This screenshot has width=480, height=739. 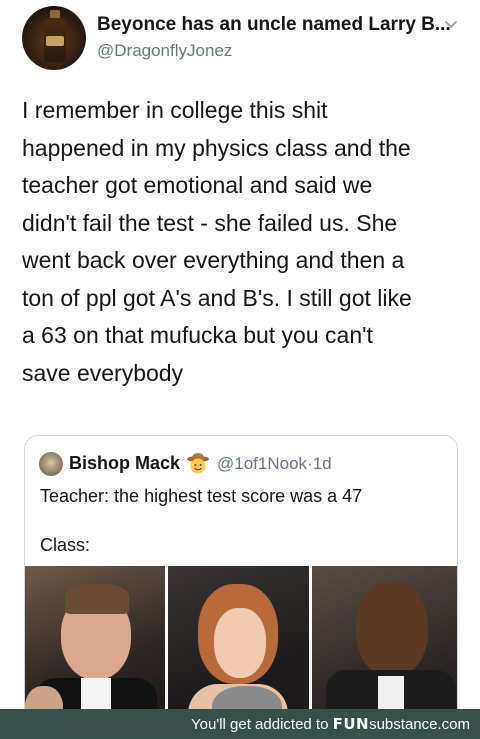 I want to click on brand-rest: substance, so click(x=403, y=724).